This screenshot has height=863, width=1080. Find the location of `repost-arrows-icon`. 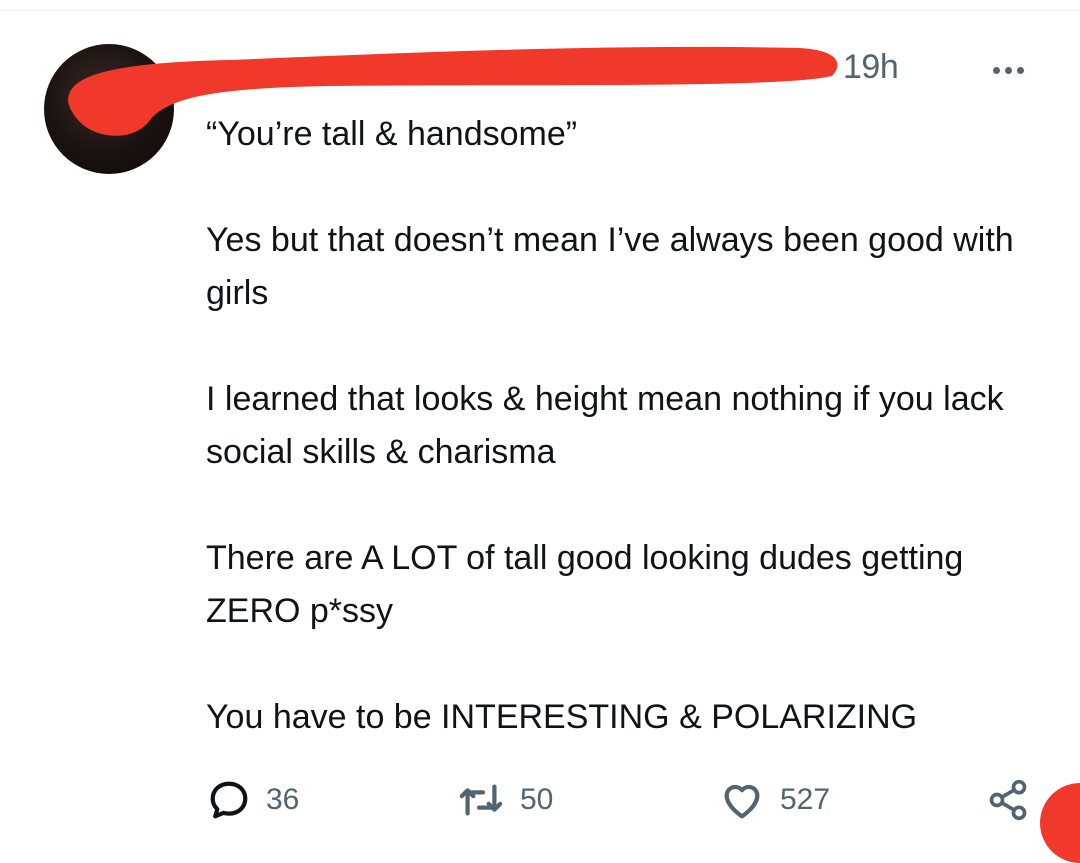

repost-arrows-icon is located at coordinates (481, 800).